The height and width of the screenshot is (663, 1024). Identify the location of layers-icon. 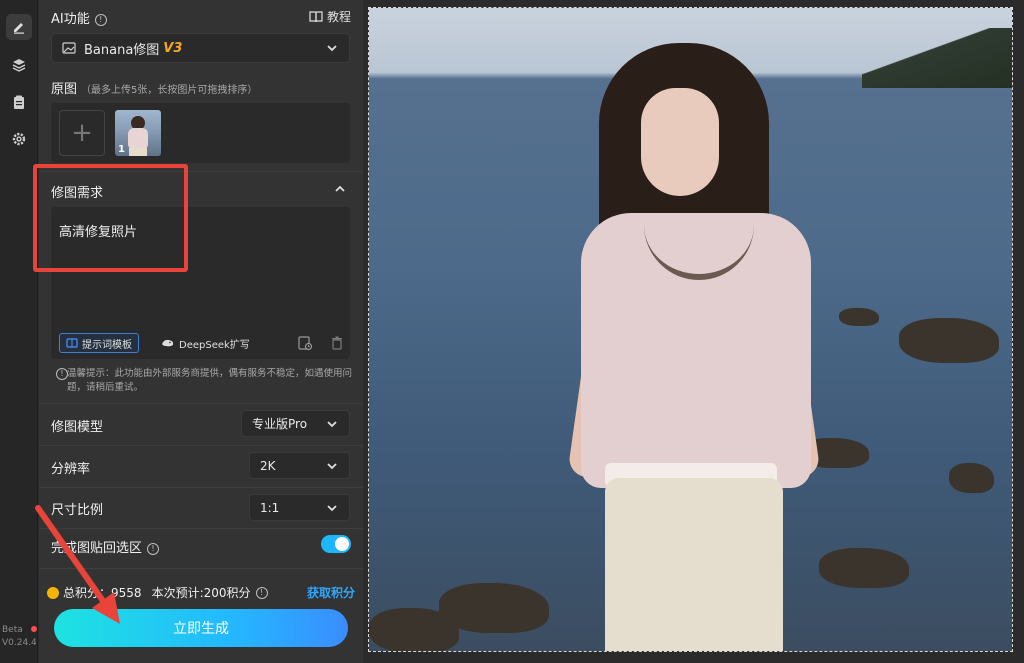
(19, 65).